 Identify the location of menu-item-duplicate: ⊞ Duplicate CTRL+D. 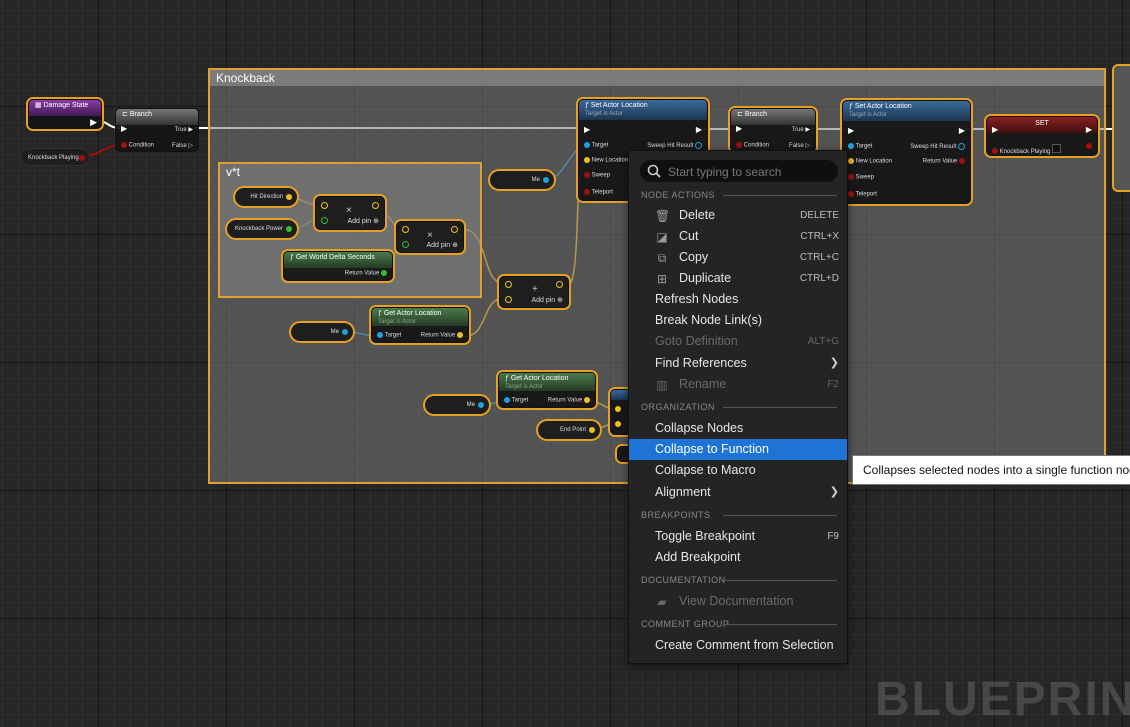
(738, 278).